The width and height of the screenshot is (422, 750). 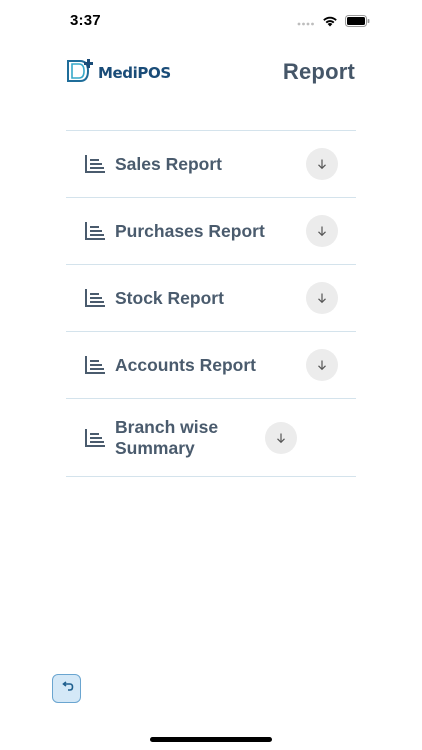 I want to click on report-item-branch-summary: Branch wise Summary, so click(x=211, y=438).